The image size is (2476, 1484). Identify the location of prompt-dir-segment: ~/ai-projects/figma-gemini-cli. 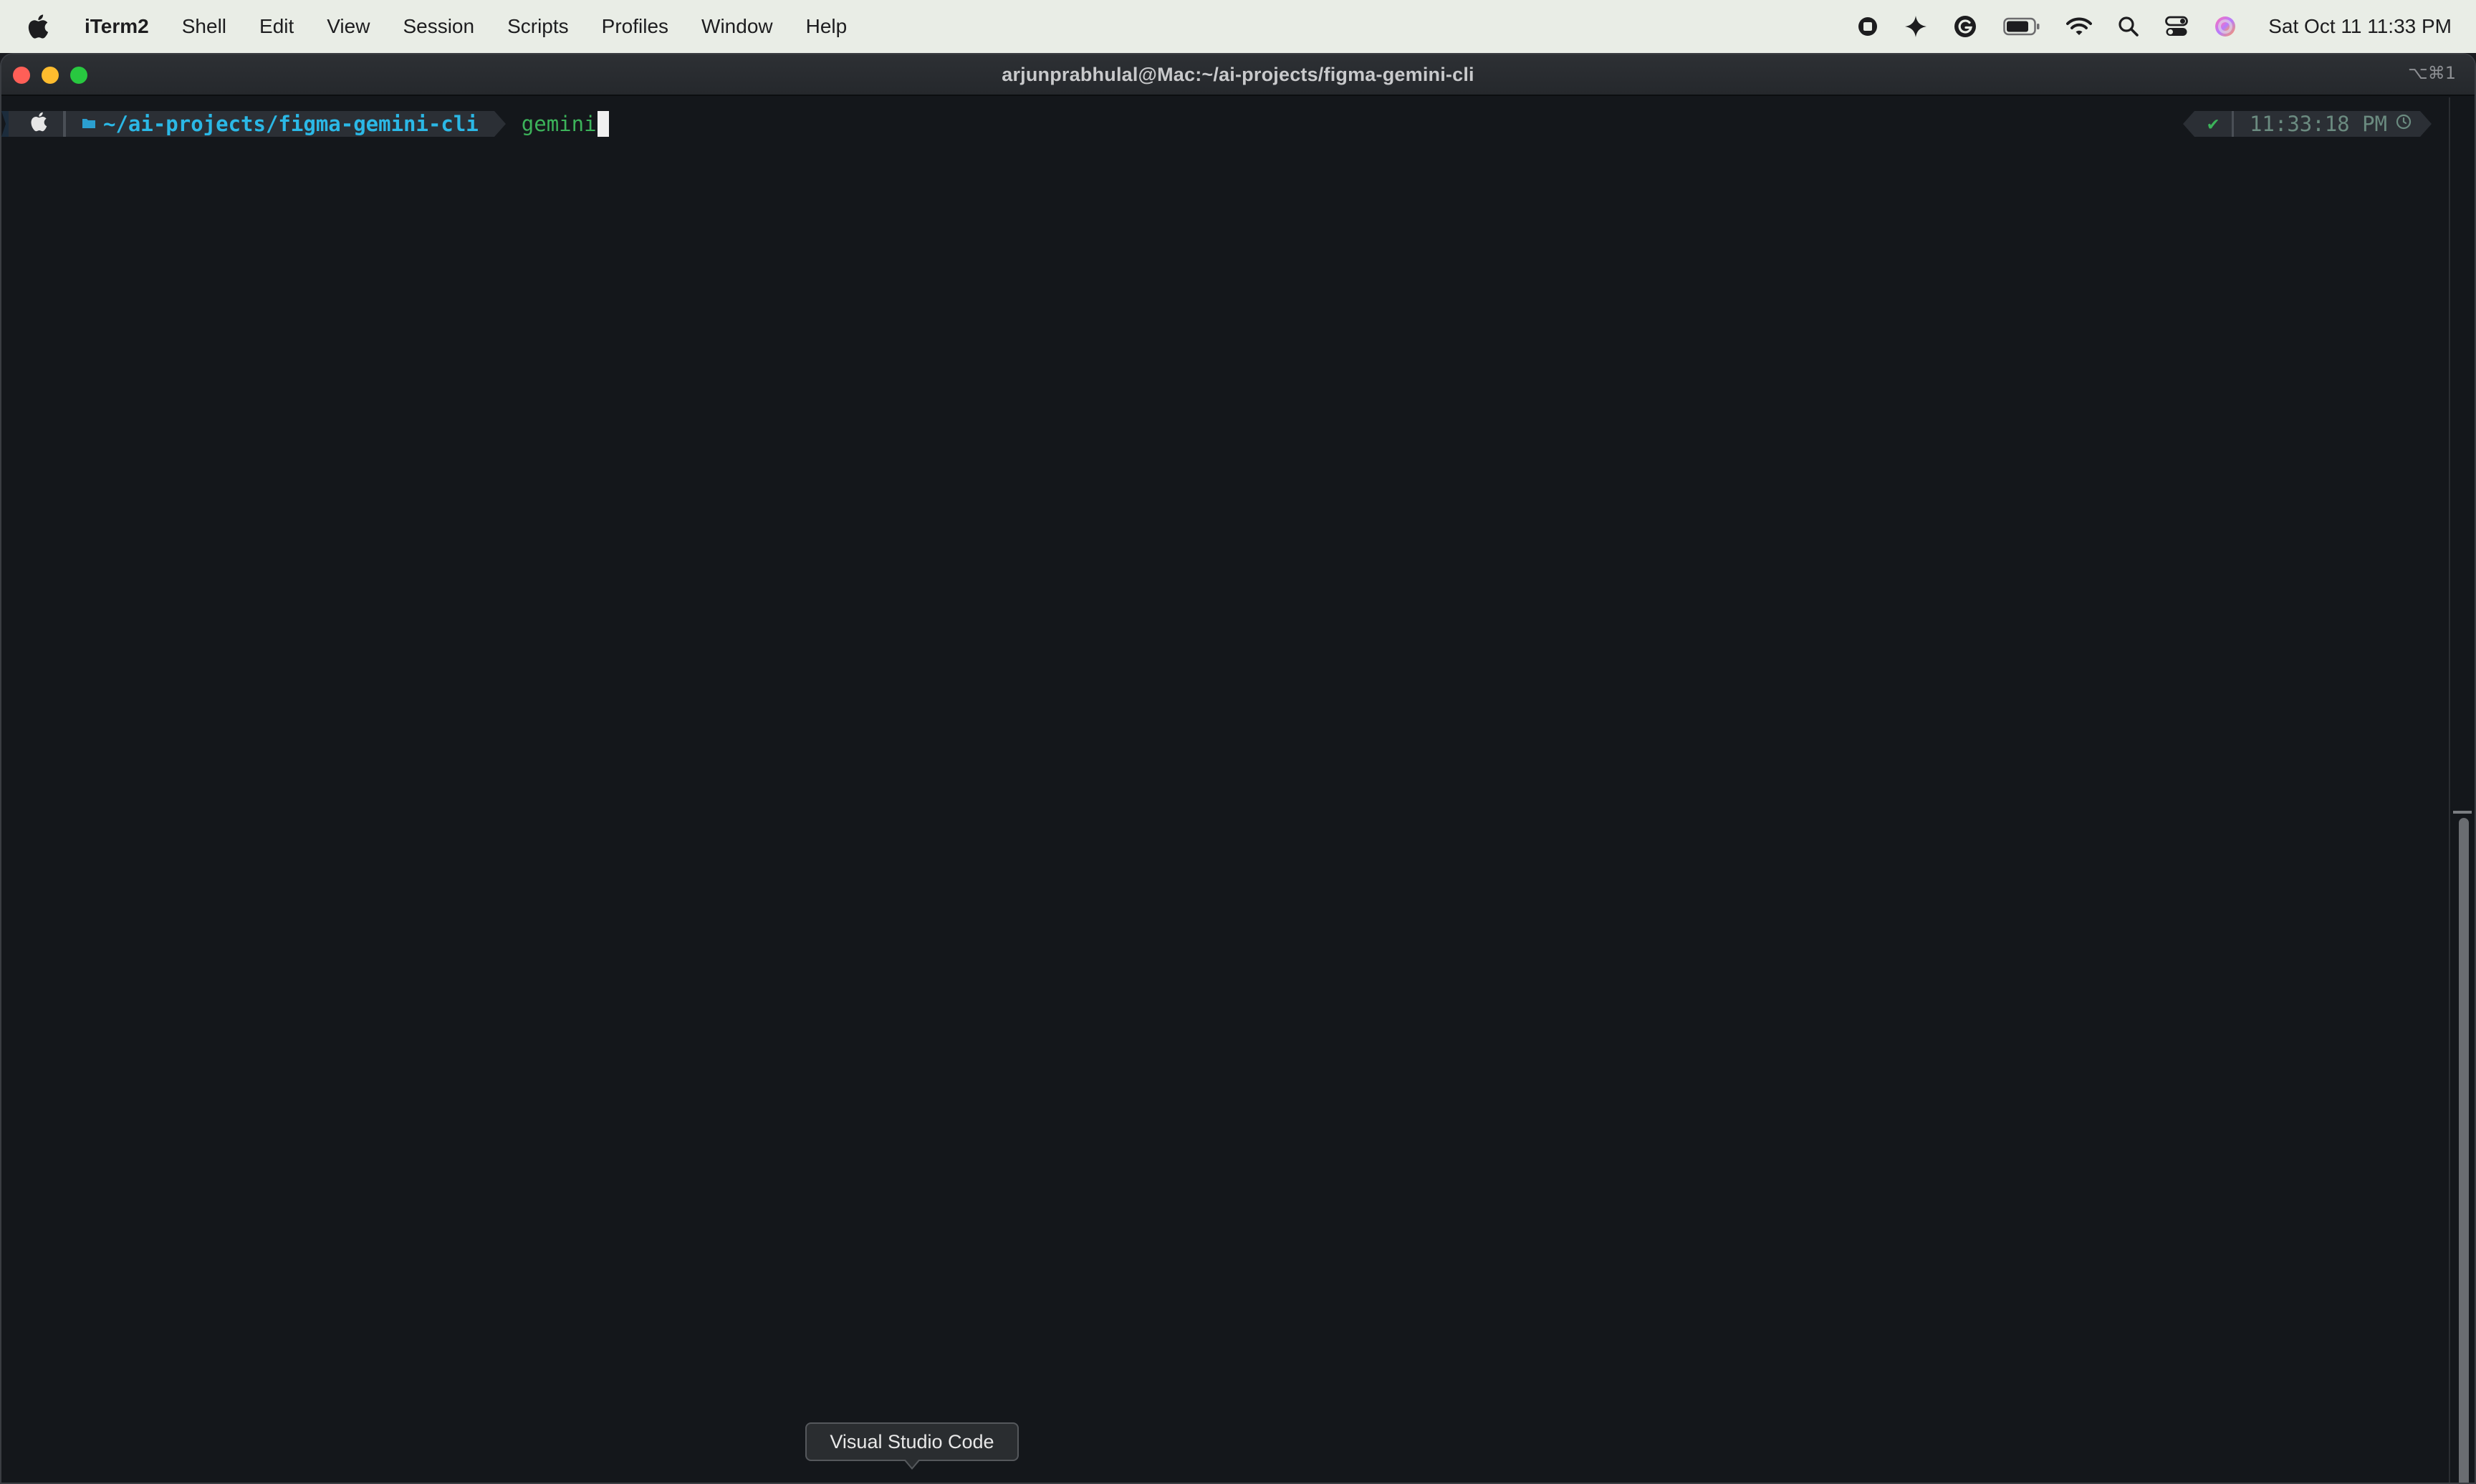
(280, 124).